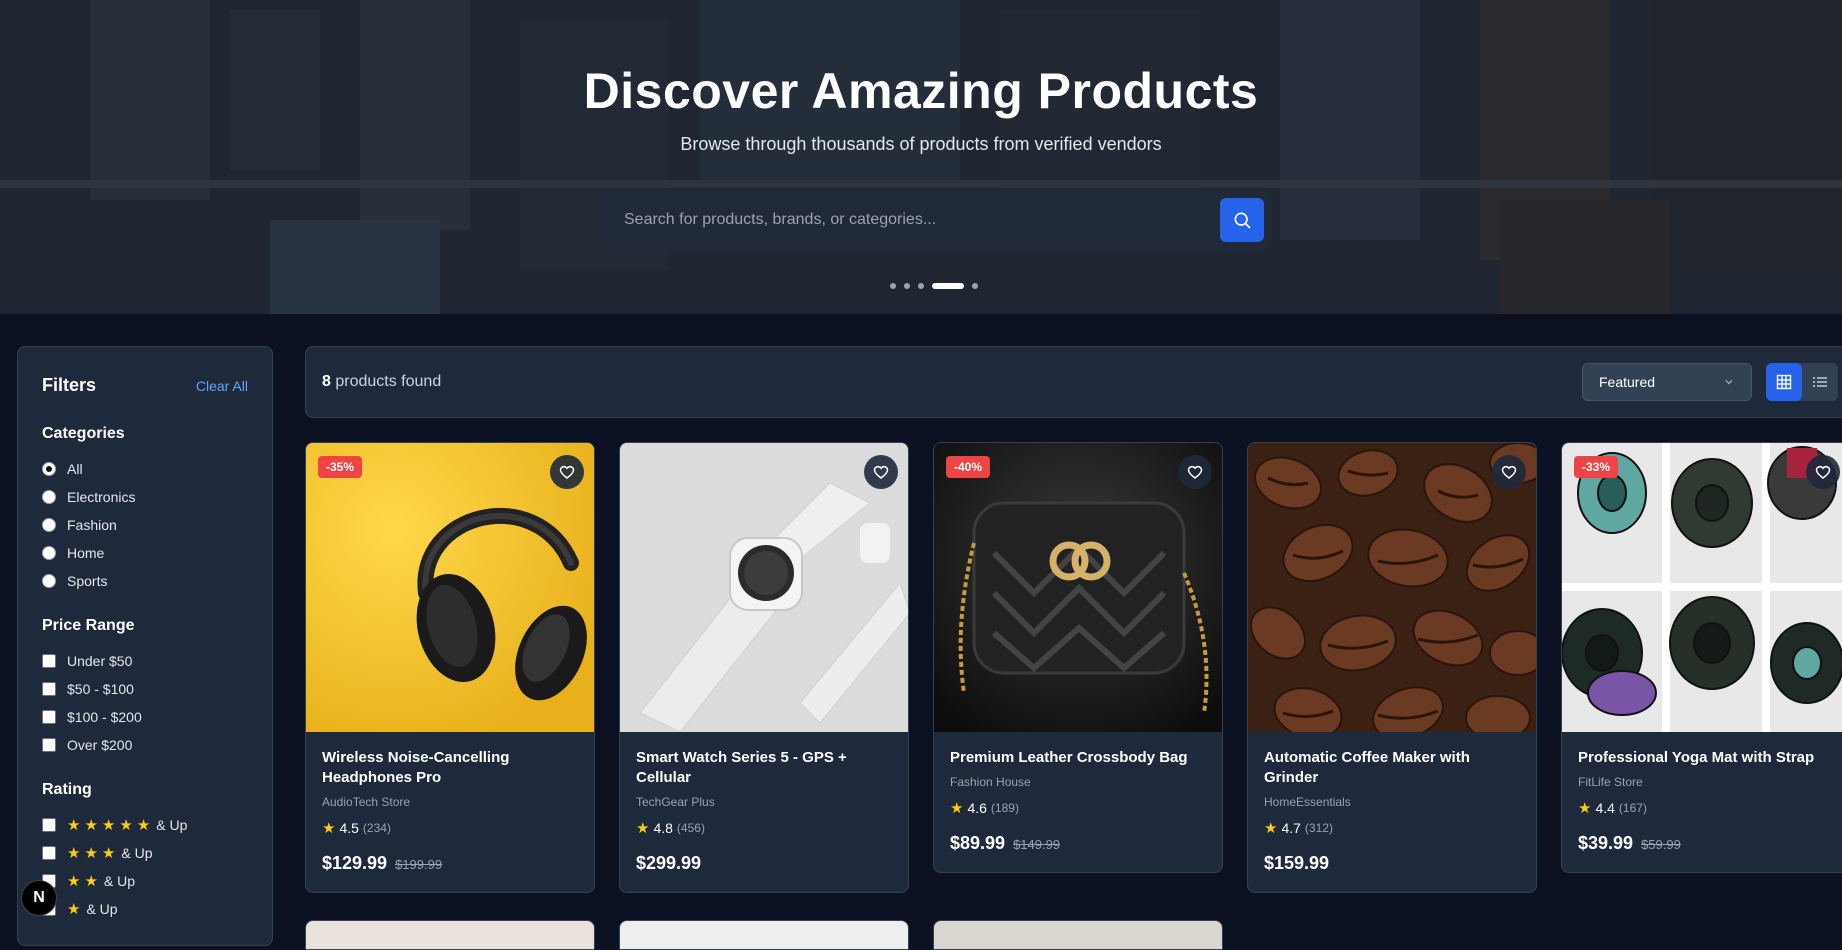 Image resolution: width=1842 pixels, height=950 pixels. I want to click on category-option-home: Home, so click(145, 553).